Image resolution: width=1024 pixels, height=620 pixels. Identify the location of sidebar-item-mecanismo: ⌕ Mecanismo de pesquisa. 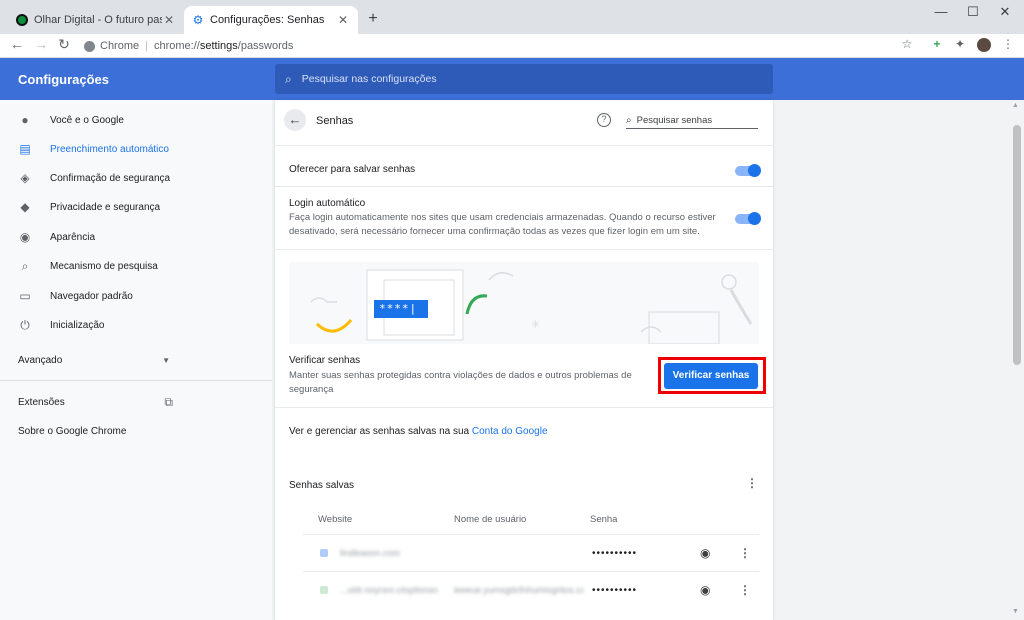
(88, 266).